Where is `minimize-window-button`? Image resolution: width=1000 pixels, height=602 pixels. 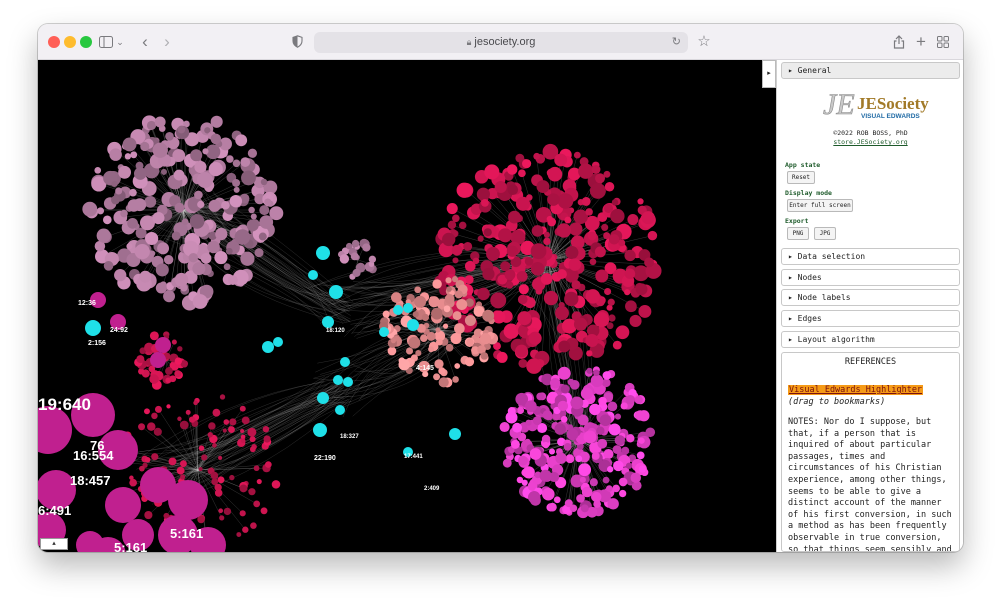
minimize-window-button is located at coordinates (70, 42).